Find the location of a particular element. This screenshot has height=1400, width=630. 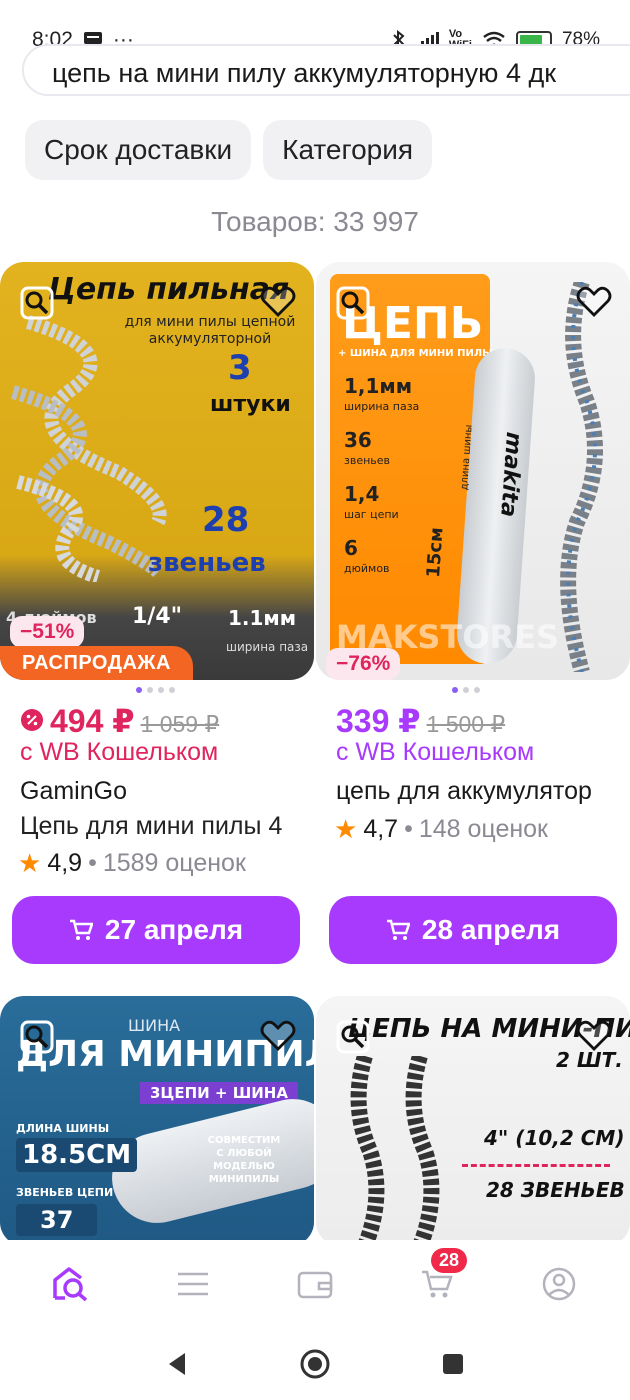

review-count: 1589 оценок is located at coordinates (174, 863).